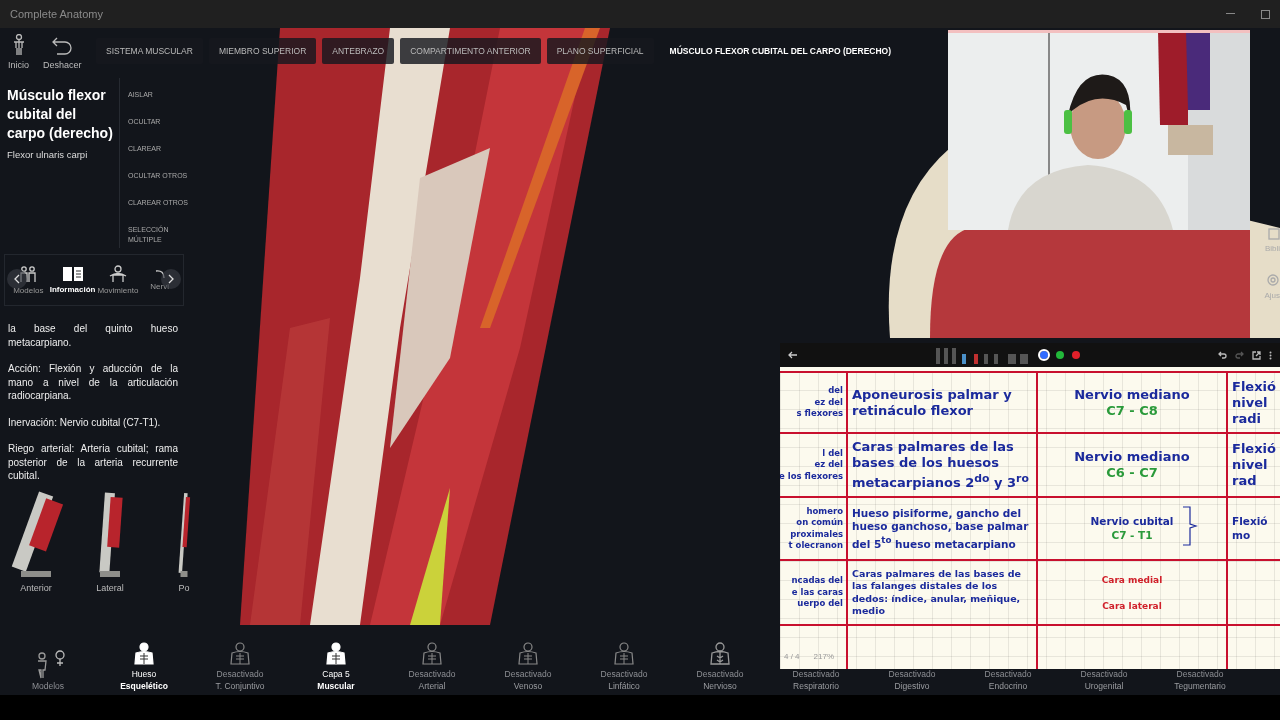  Describe the element at coordinates (1104, 680) in the screenshot. I see `layer-toggle: Desactivado Urogenital` at that location.